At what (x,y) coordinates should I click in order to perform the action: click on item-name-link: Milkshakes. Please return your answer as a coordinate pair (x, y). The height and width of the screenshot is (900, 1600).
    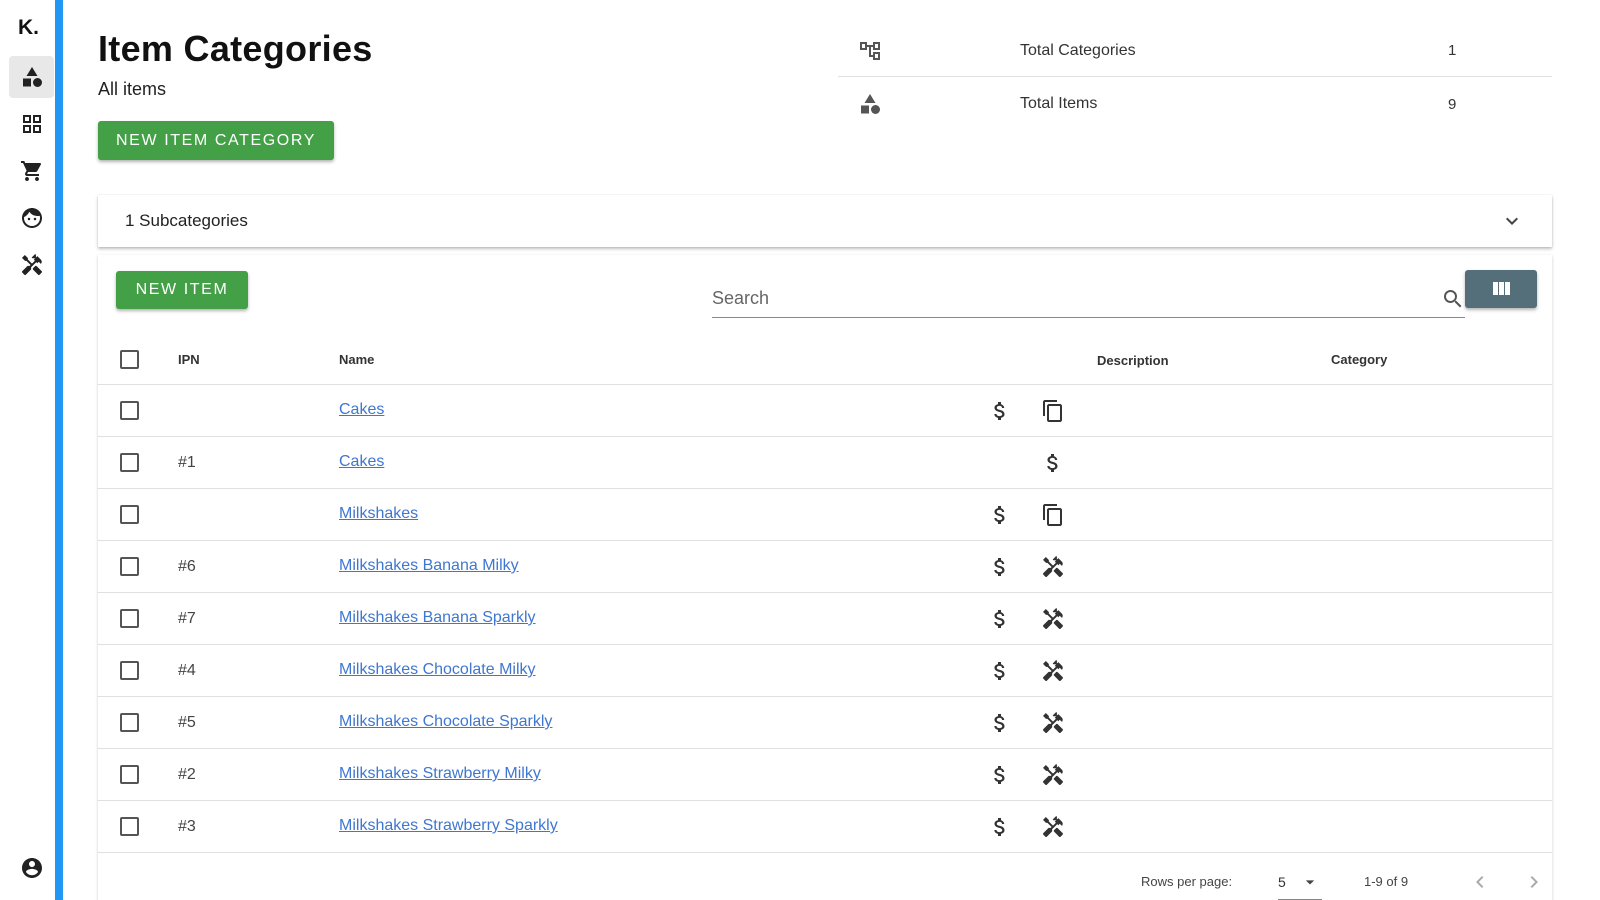
    Looking at the image, I should click on (378, 514).